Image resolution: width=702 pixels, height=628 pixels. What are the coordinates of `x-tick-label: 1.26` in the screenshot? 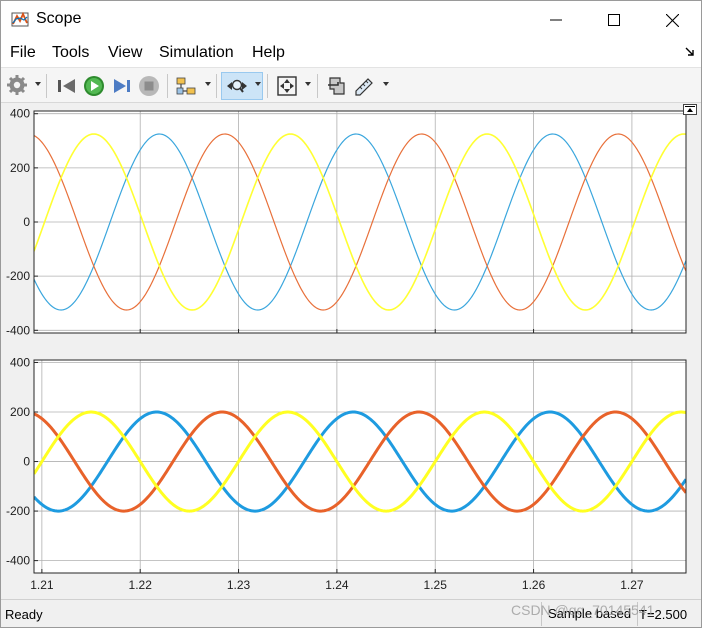 It's located at (534, 585).